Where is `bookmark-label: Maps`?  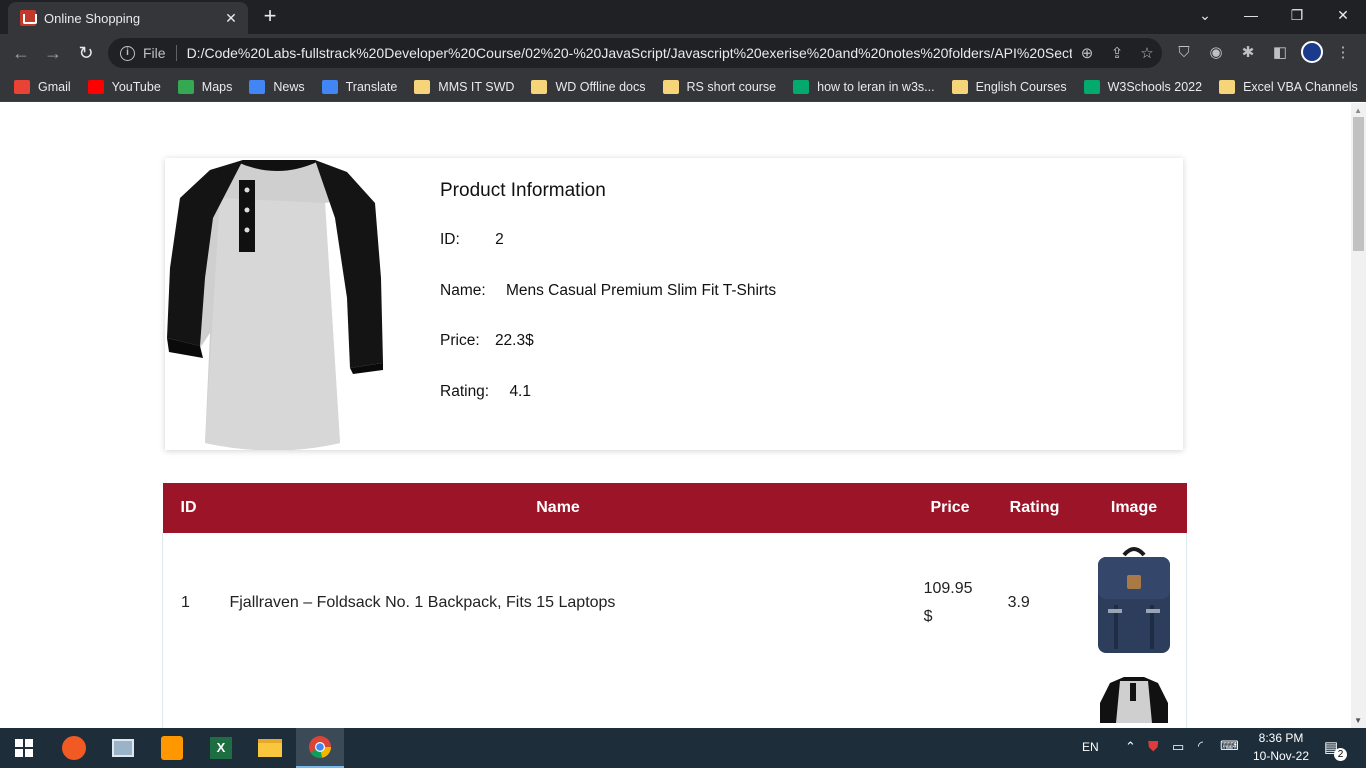 bookmark-label: Maps is located at coordinates (217, 86).